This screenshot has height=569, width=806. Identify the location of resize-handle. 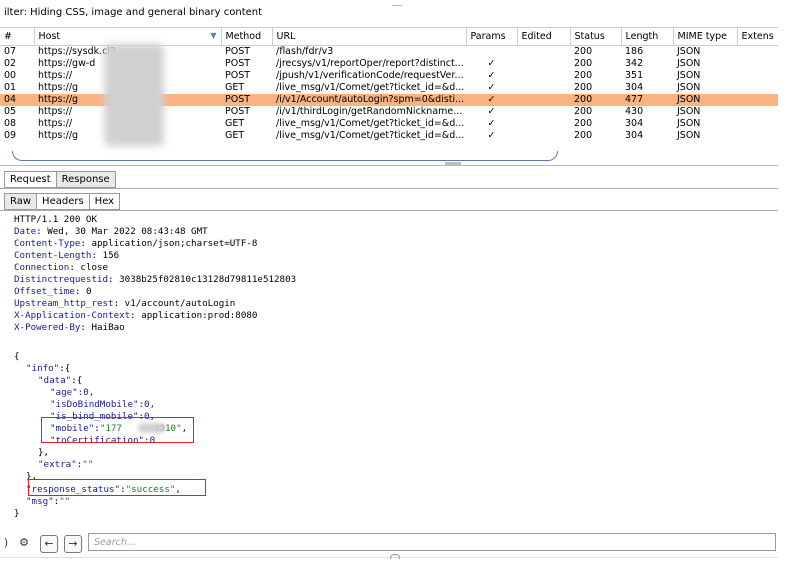
(395, 556).